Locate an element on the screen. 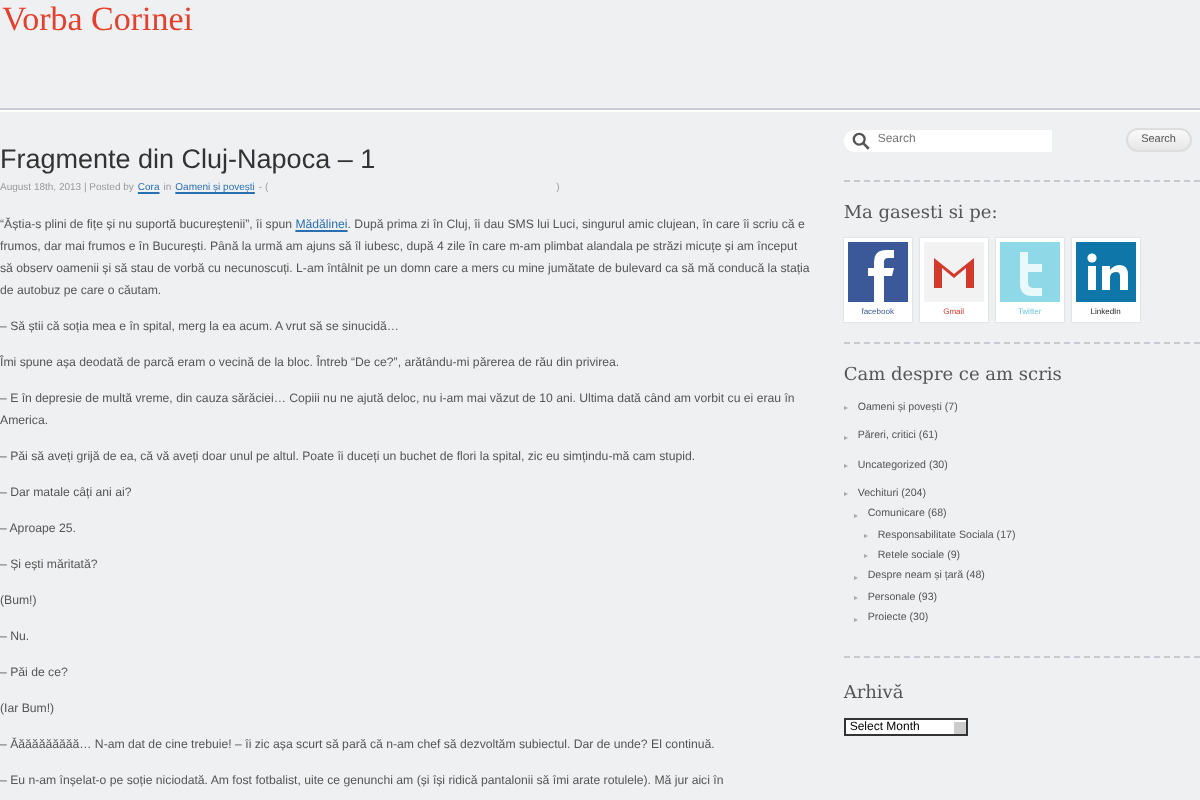 The height and width of the screenshot is (800, 1200). search-icon is located at coordinates (860, 140).